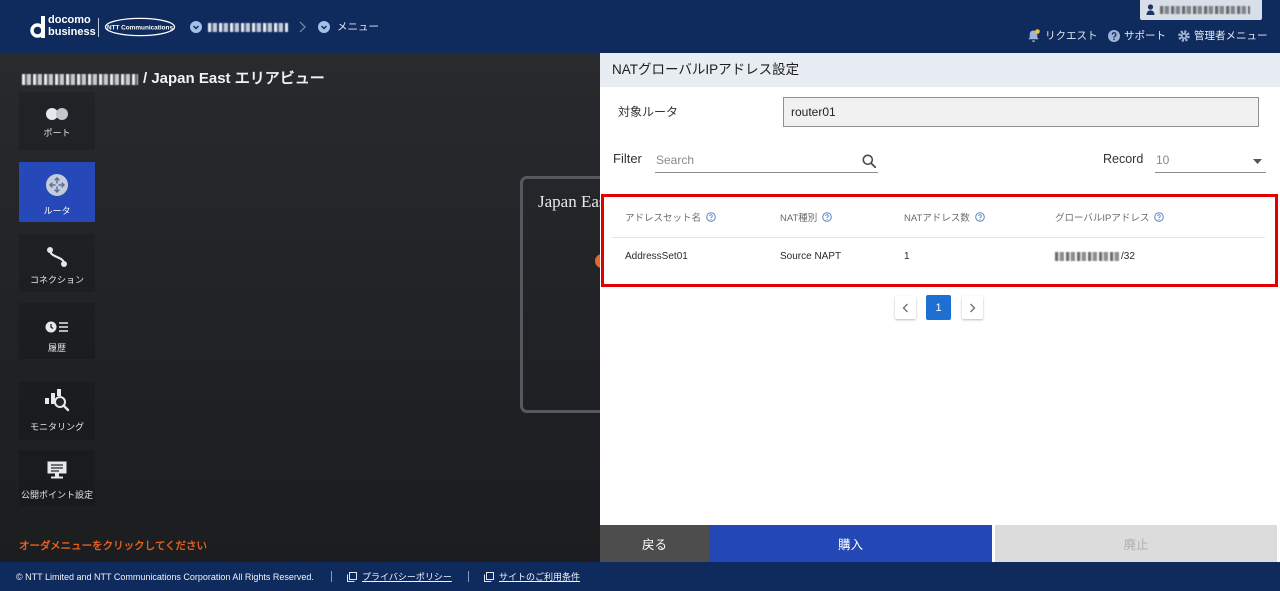 This screenshot has width=1280, height=591. Describe the element at coordinates (57, 327) in the screenshot. I see `history-icon` at that location.